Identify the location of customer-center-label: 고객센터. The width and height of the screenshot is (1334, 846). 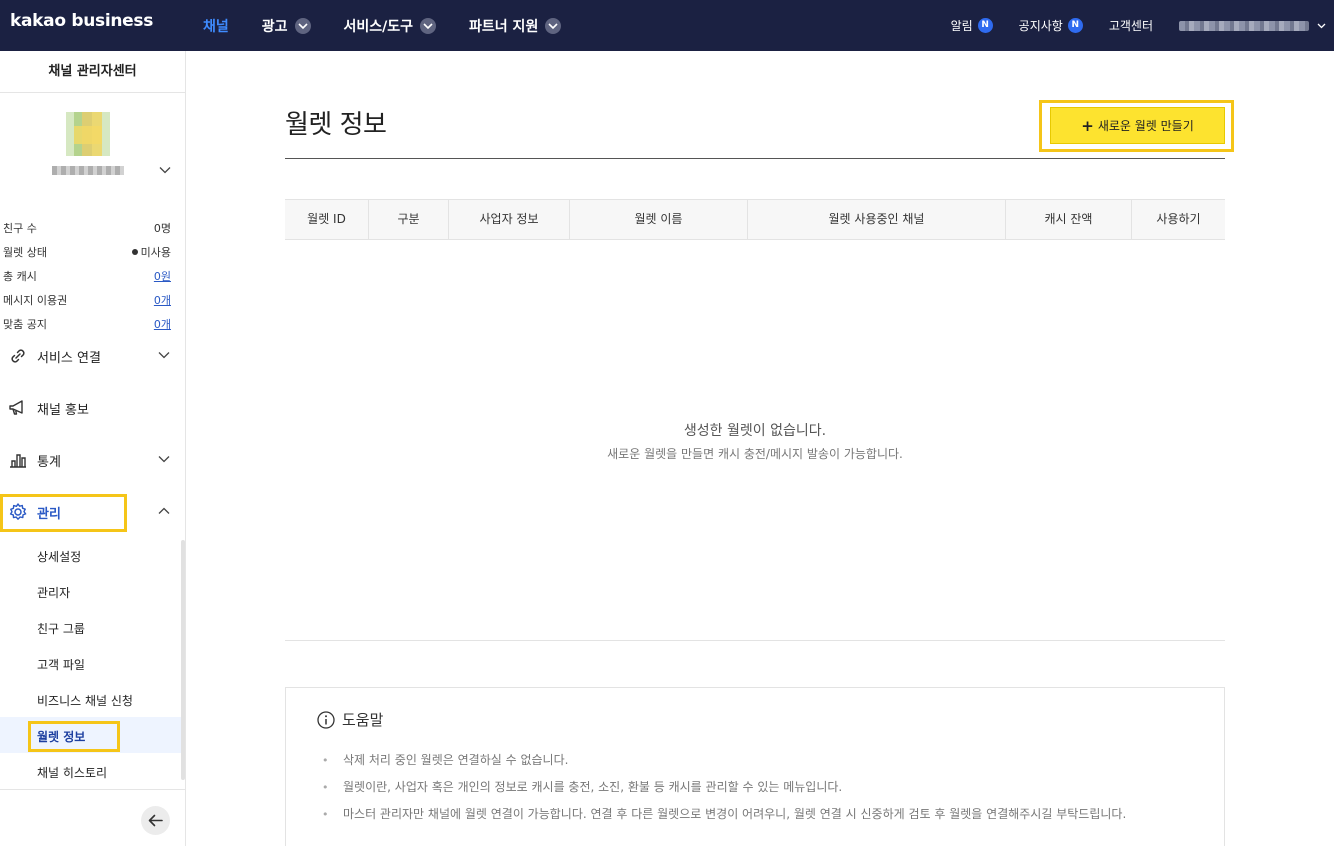
(1130, 26).